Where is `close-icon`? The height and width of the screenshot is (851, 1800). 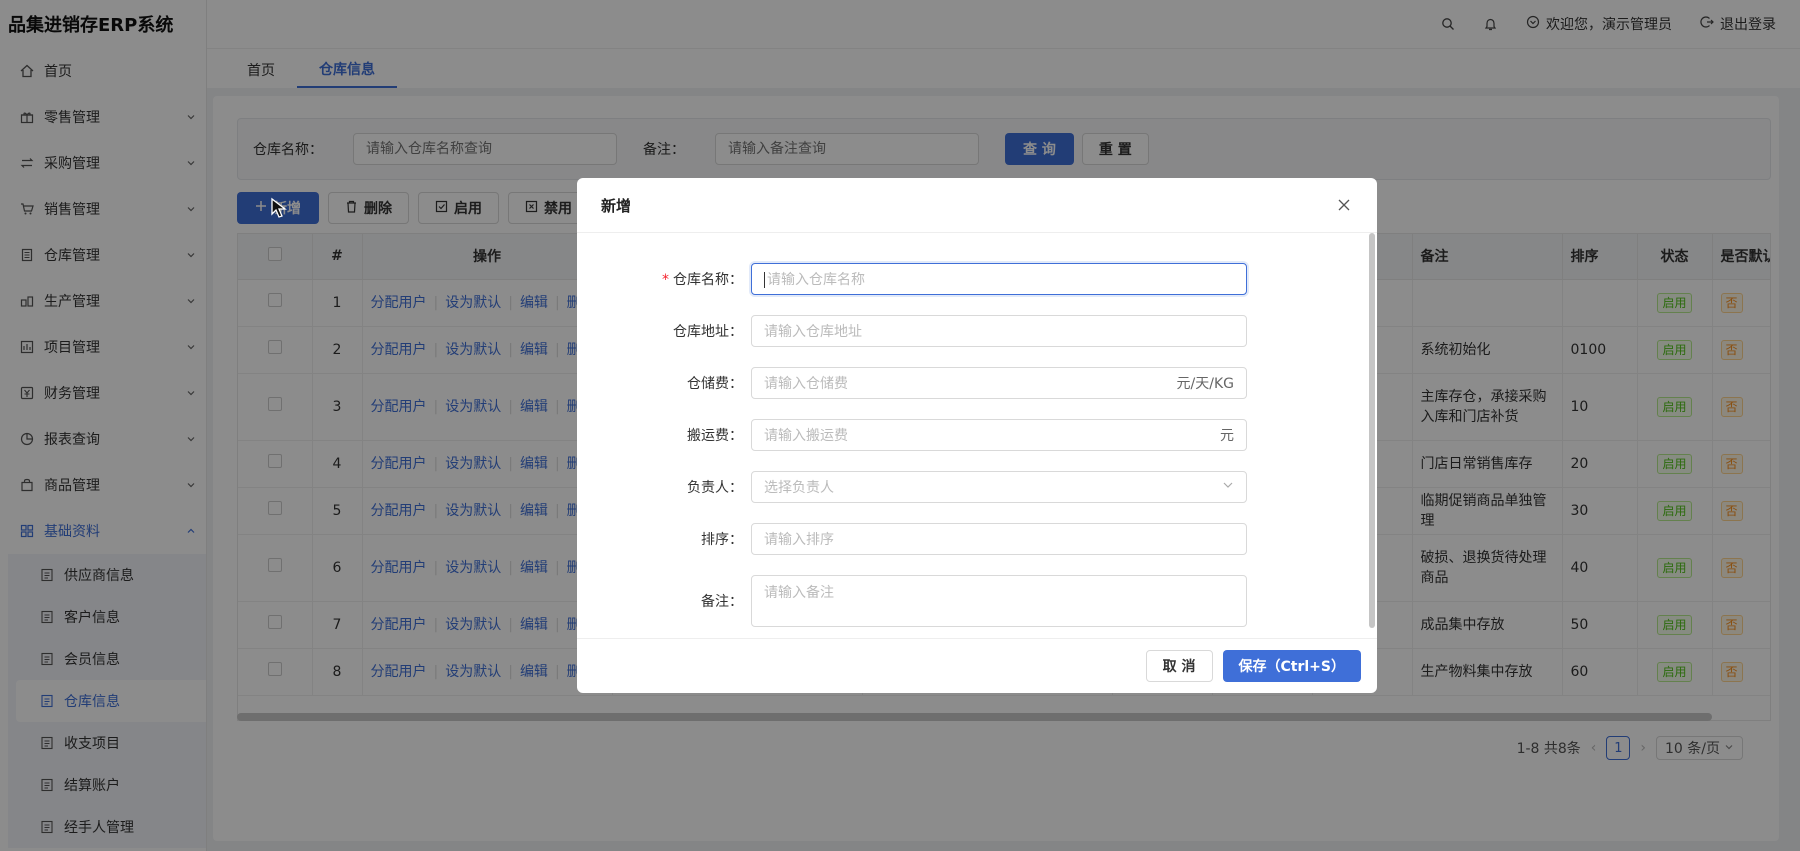 close-icon is located at coordinates (1344, 205).